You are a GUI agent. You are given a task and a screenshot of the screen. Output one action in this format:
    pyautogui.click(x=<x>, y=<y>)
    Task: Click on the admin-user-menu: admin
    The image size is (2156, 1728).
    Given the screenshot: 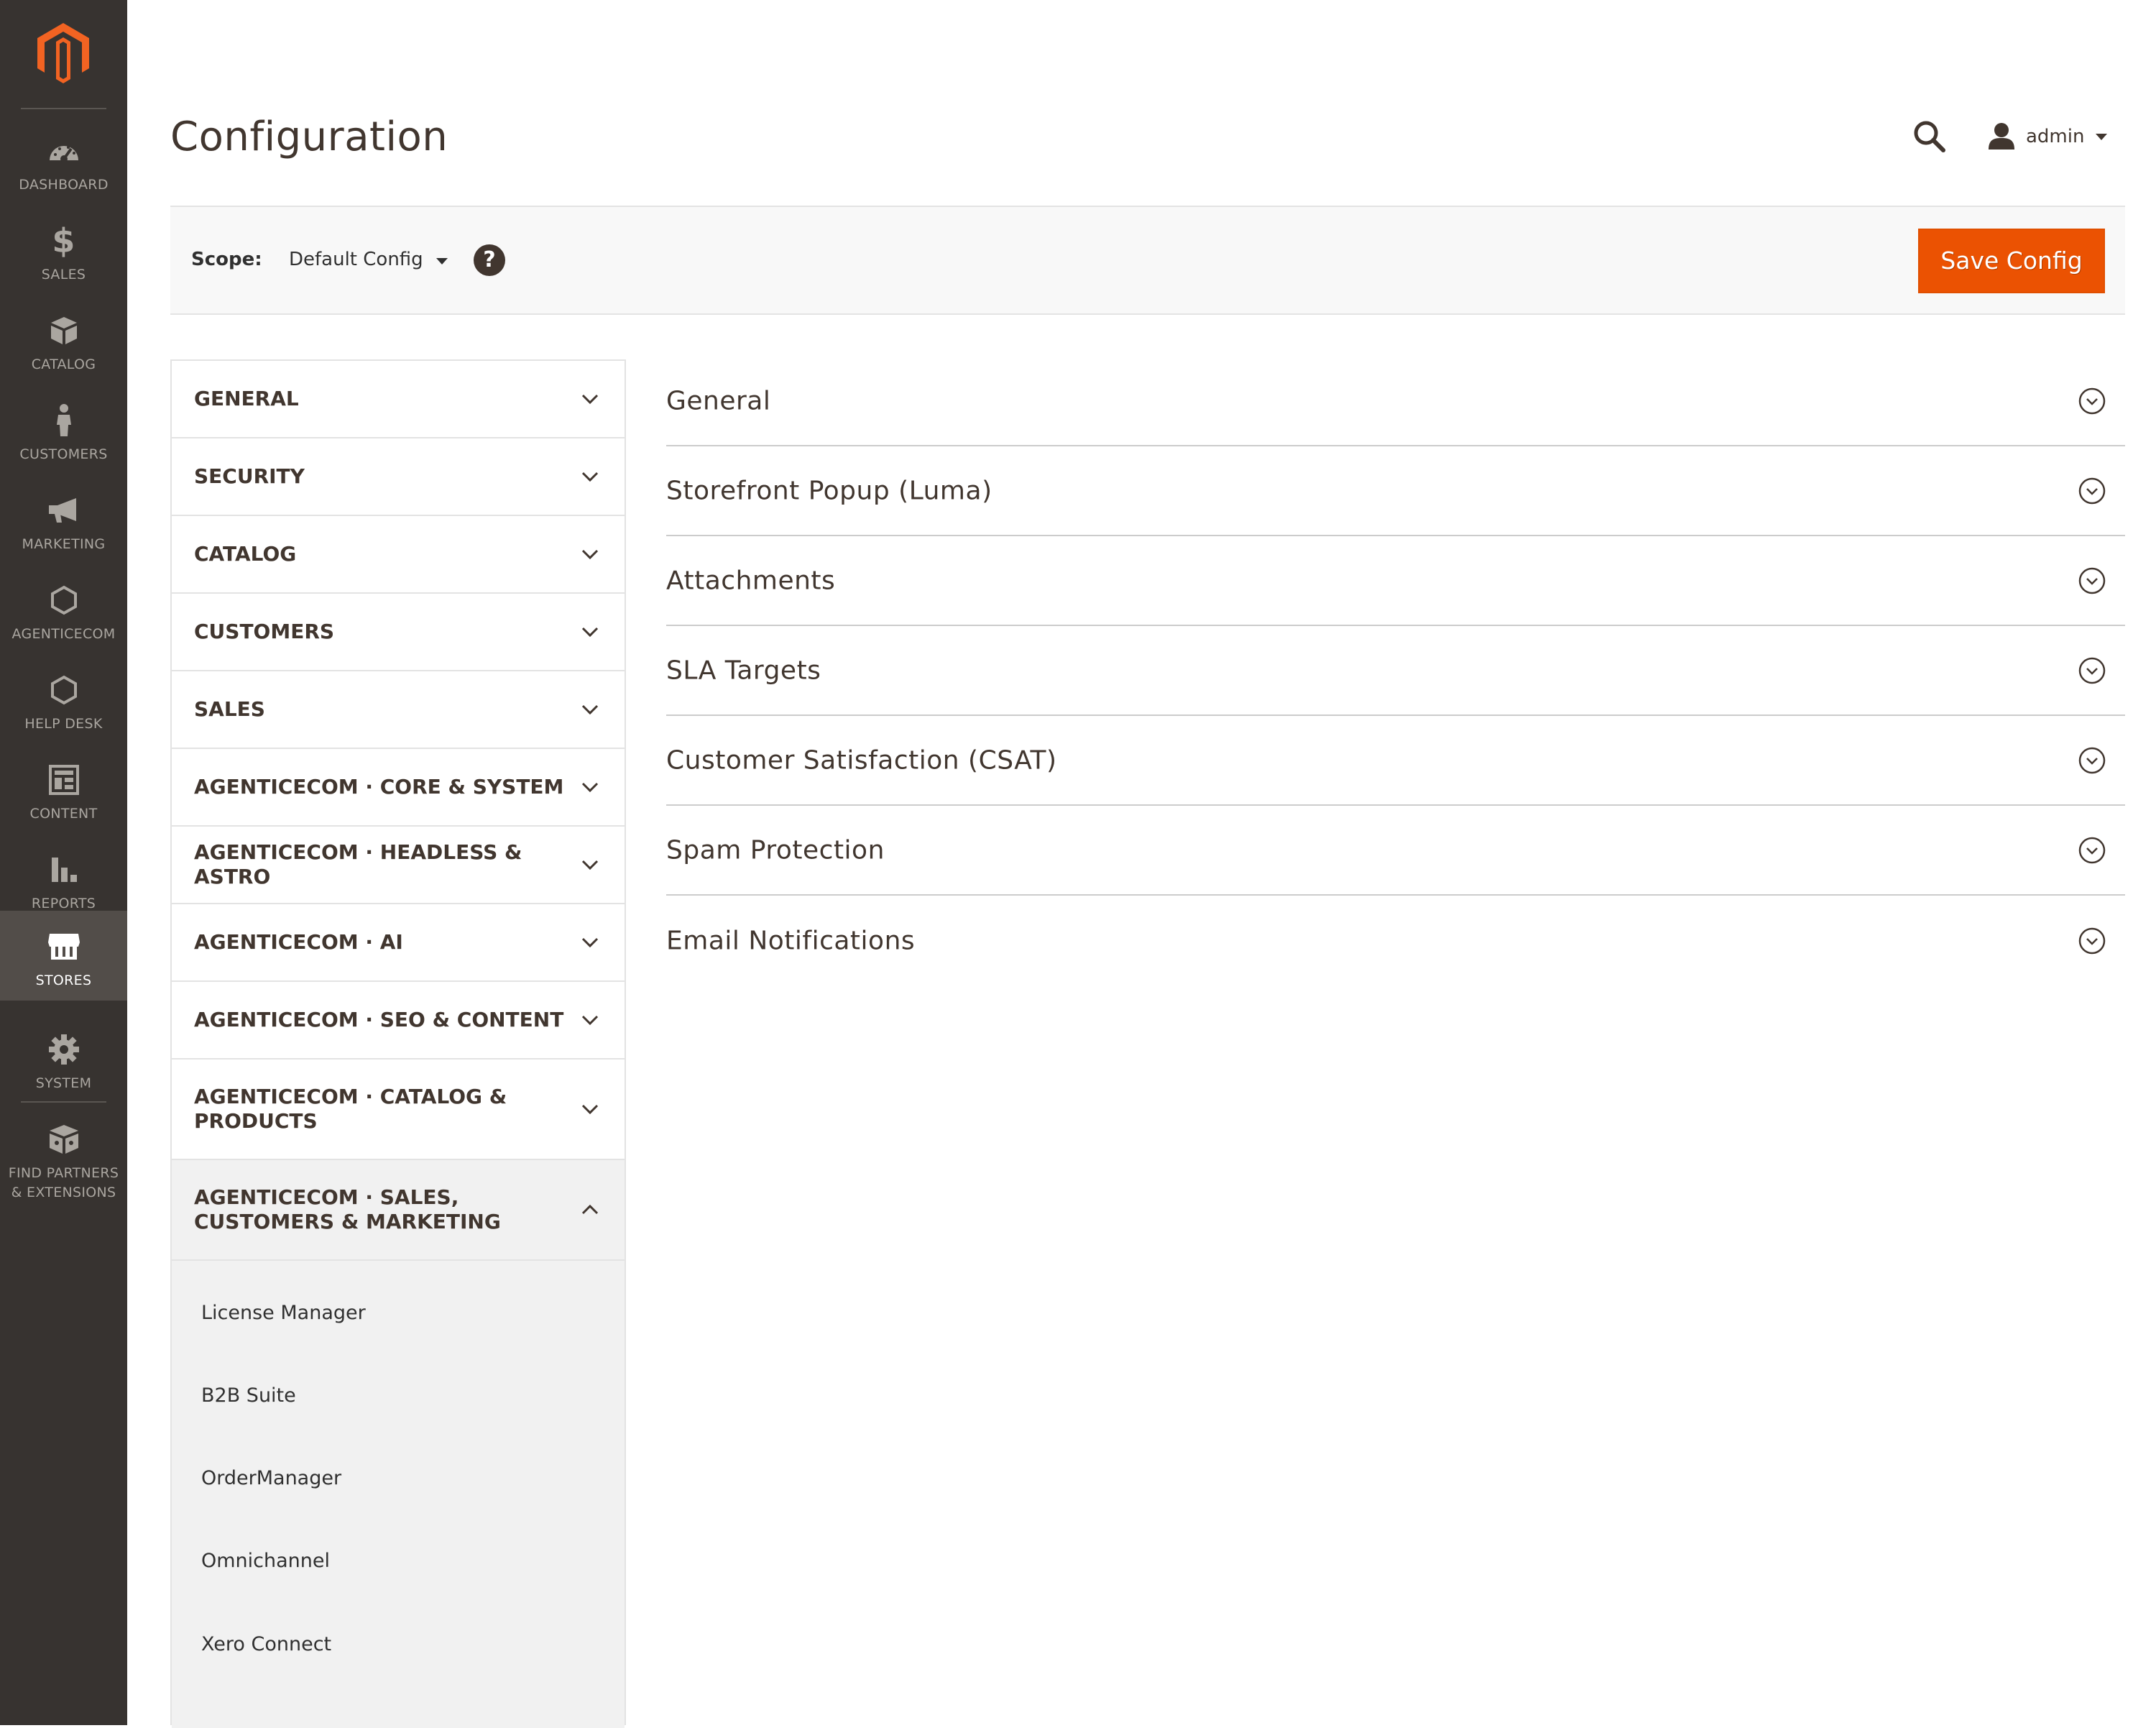 What is the action you would take?
    pyautogui.click(x=2047, y=137)
    